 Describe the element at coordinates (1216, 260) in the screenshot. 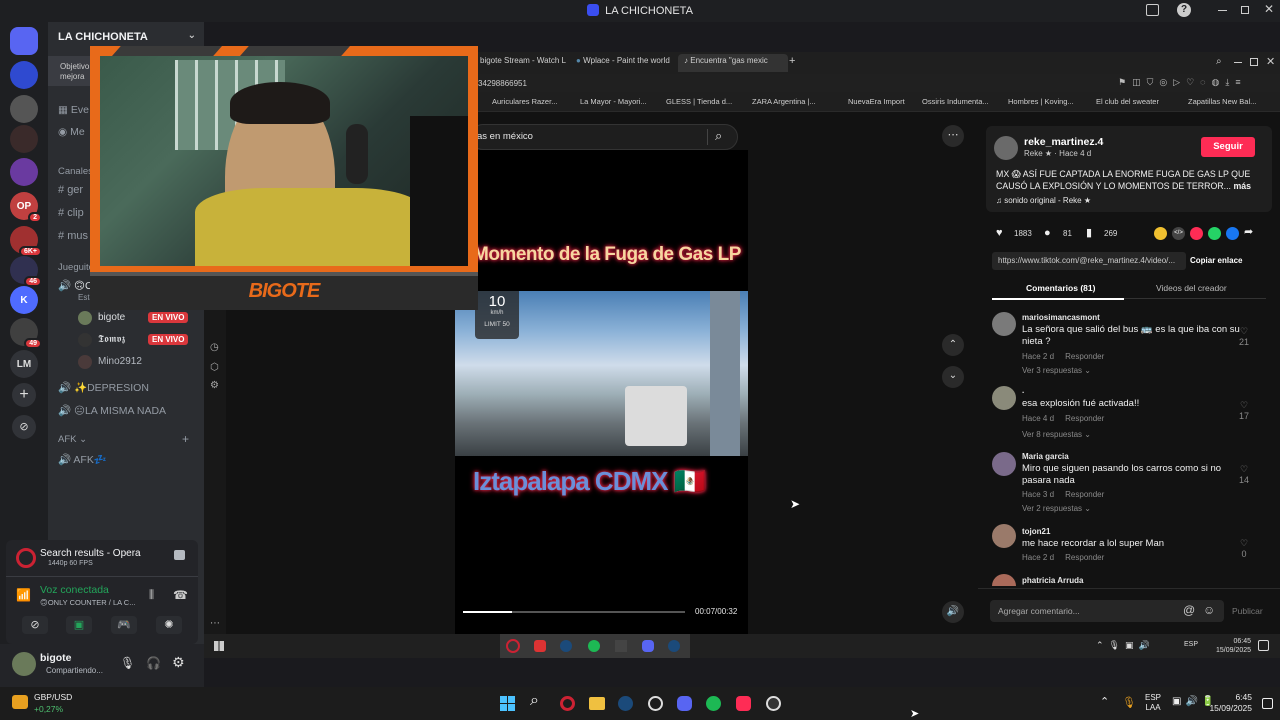

I see `copy-link-button: Copiar enlace` at that location.